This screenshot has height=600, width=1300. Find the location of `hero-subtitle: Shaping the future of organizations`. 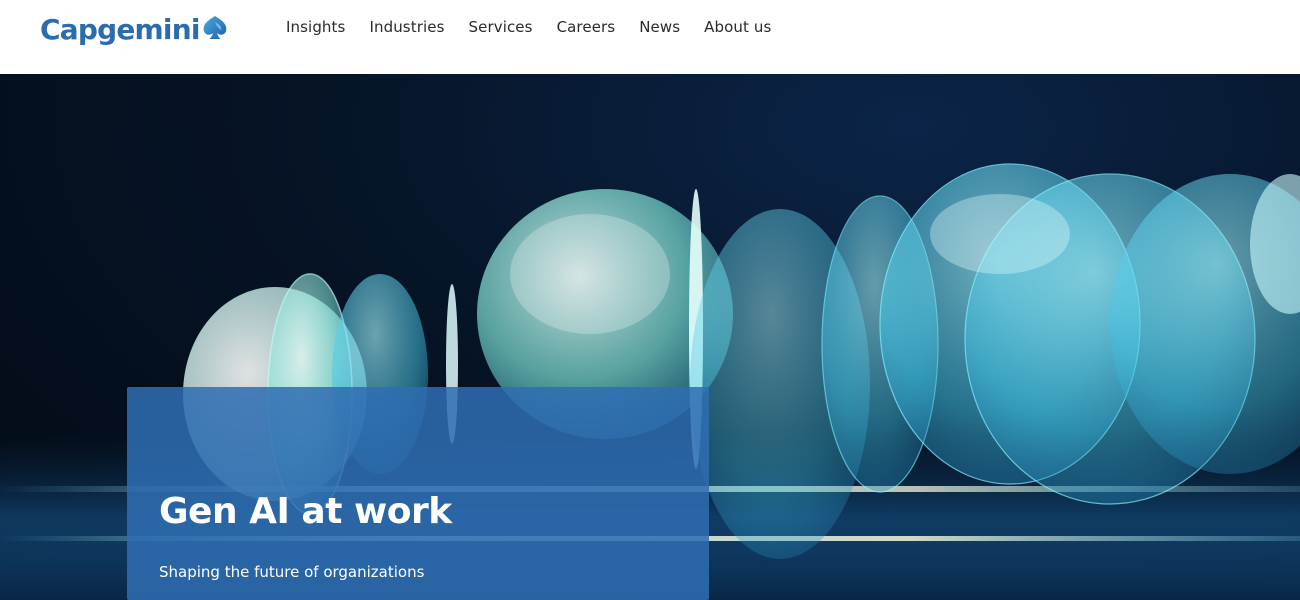

hero-subtitle: Shaping the future of organizations is located at coordinates (292, 572).